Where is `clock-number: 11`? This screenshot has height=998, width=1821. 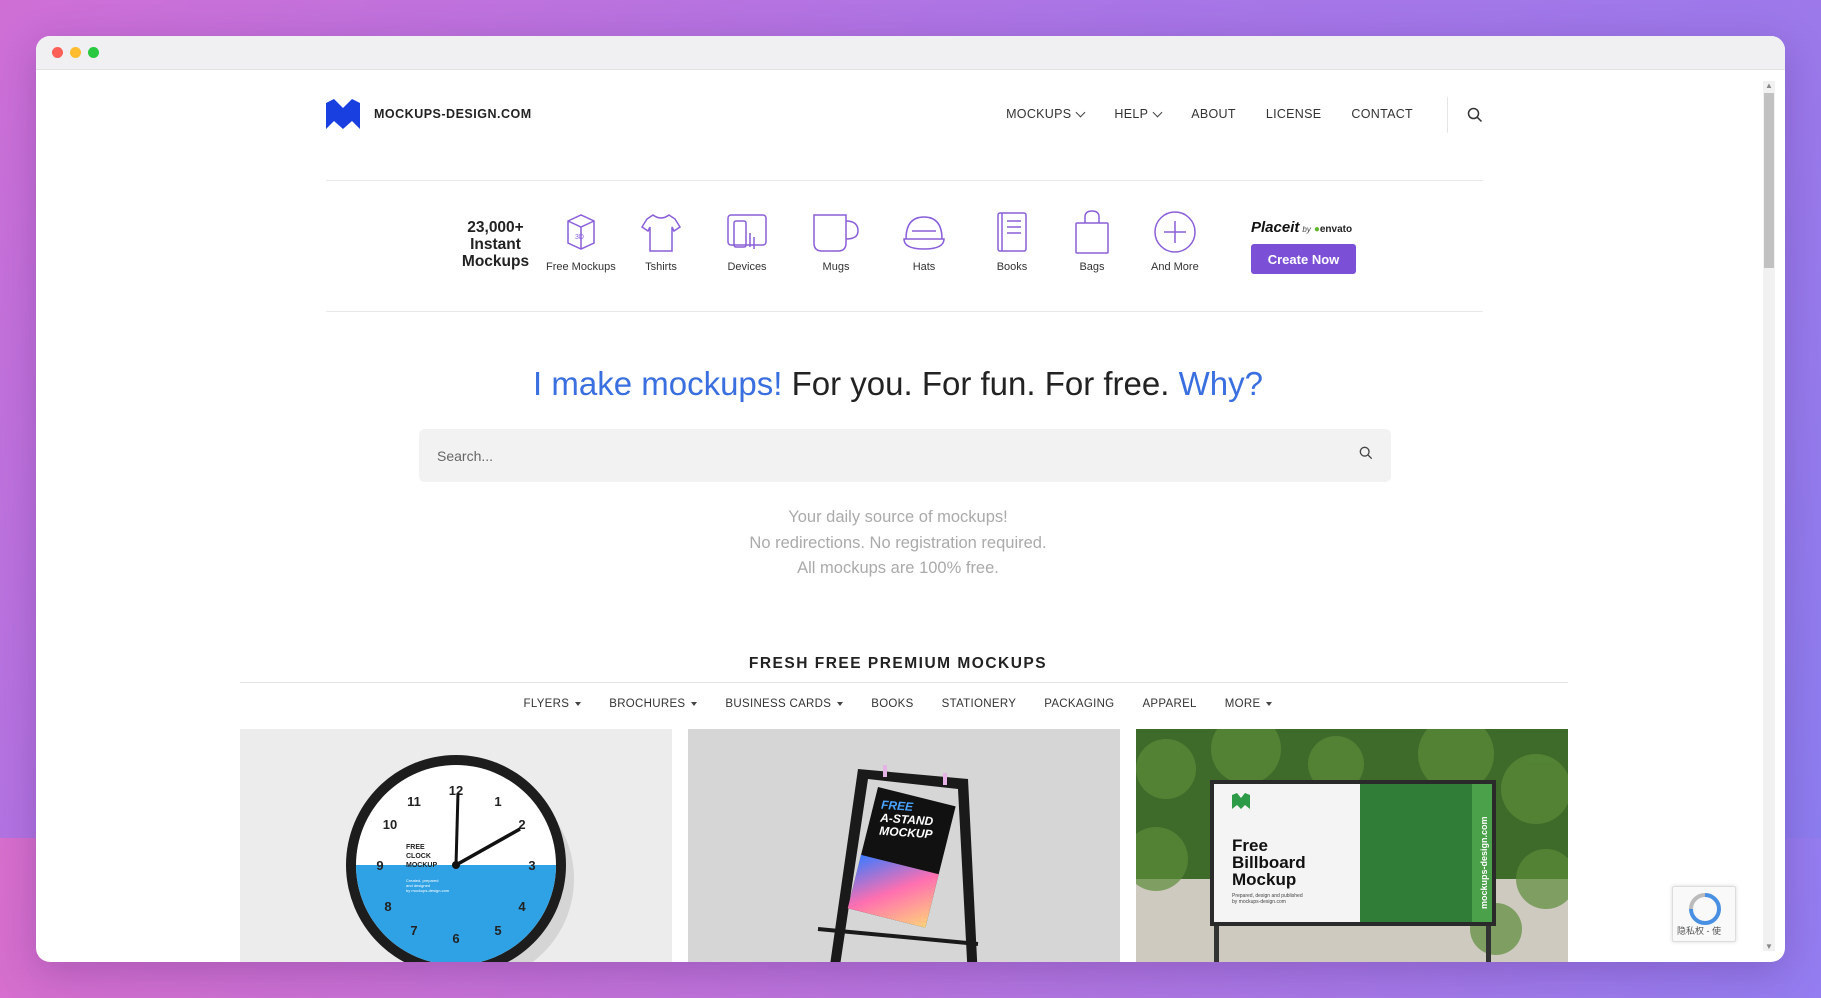
clock-number: 11 is located at coordinates (414, 801).